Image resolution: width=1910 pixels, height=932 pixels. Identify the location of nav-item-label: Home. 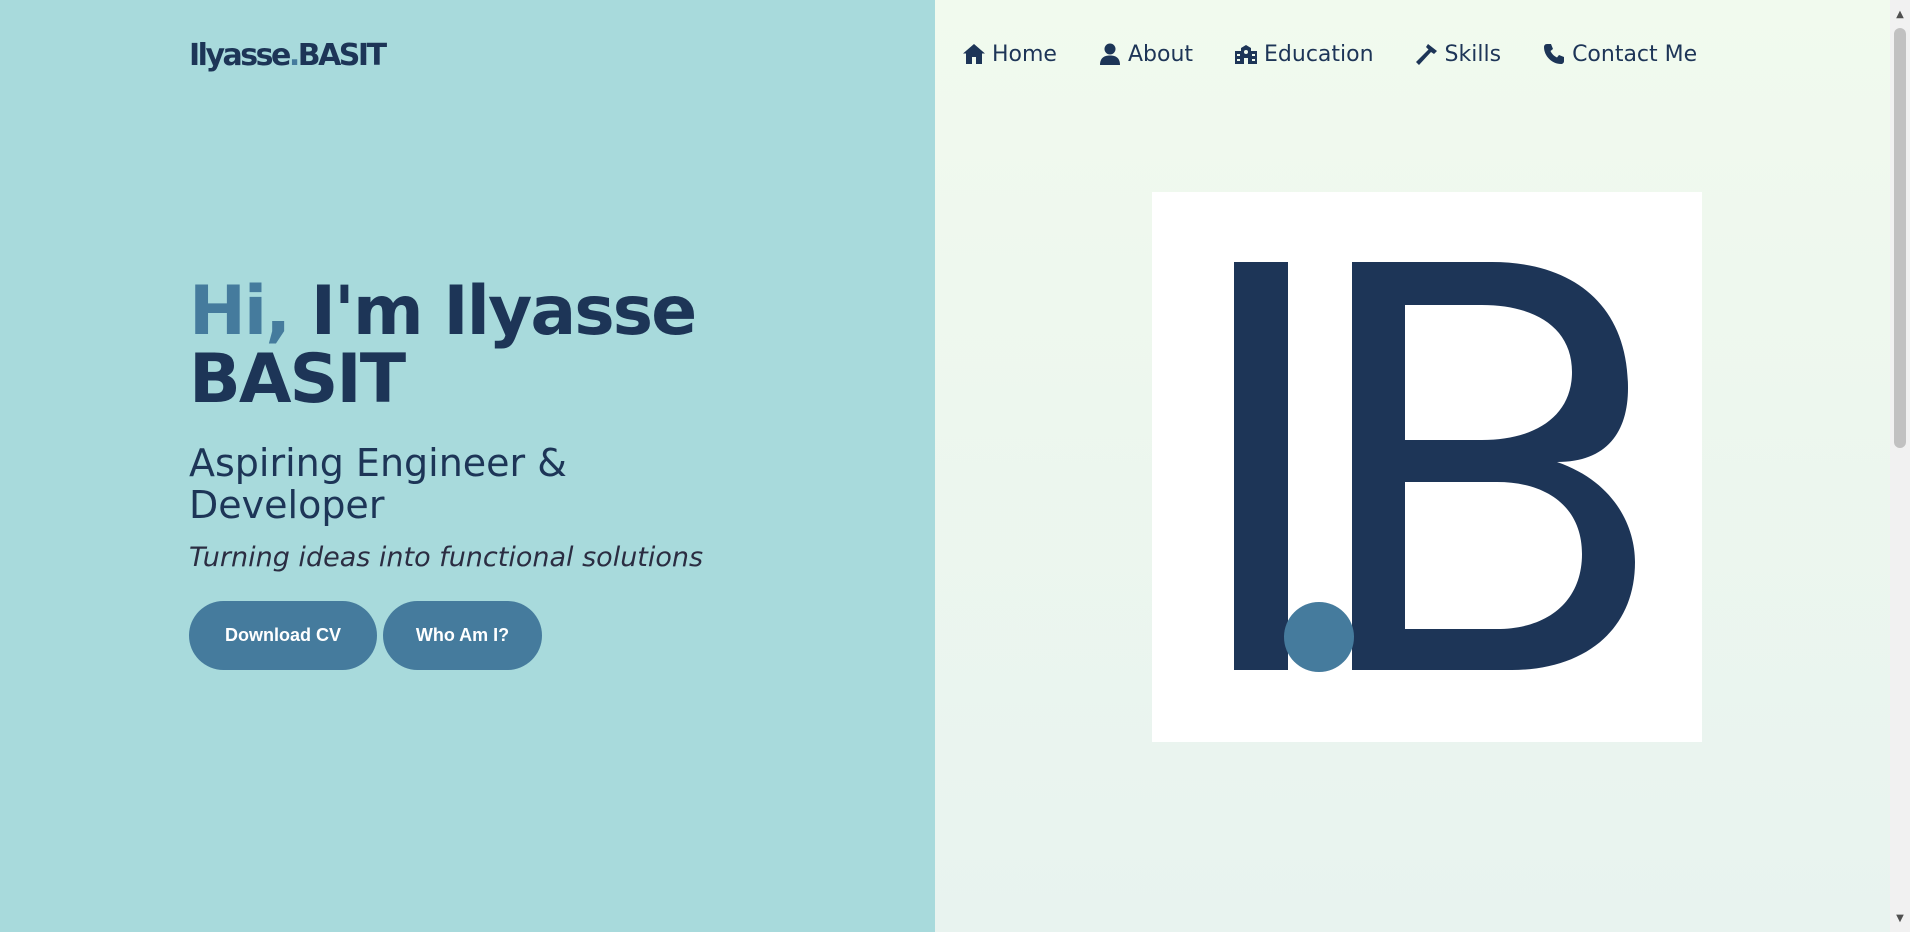
(1024, 54).